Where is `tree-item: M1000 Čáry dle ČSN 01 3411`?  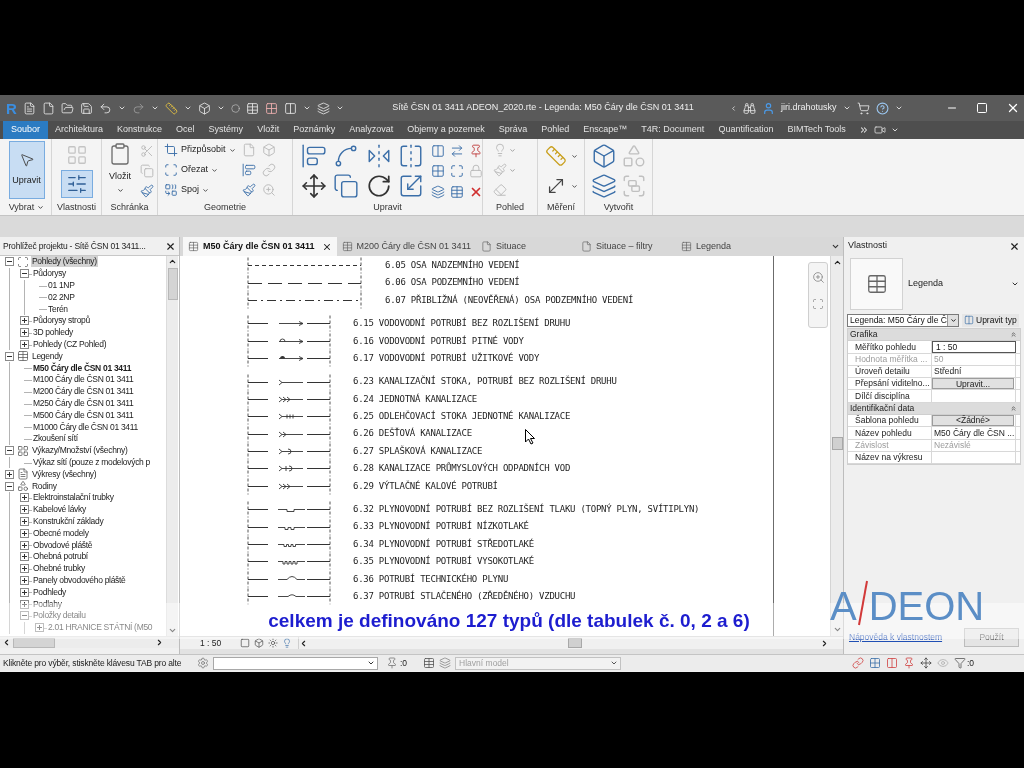
tree-item: M1000 Čáry dle ČSN 01 3411 is located at coordinates (85, 427).